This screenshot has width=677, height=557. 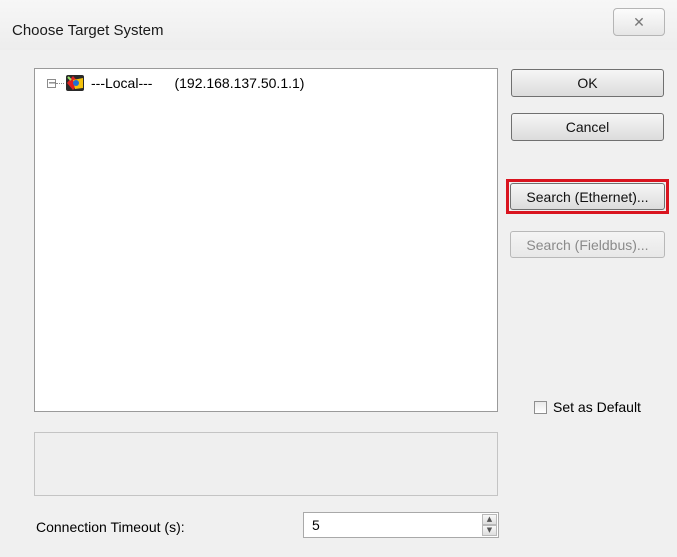 I want to click on window-title: Choose Target System, so click(x=88, y=30).